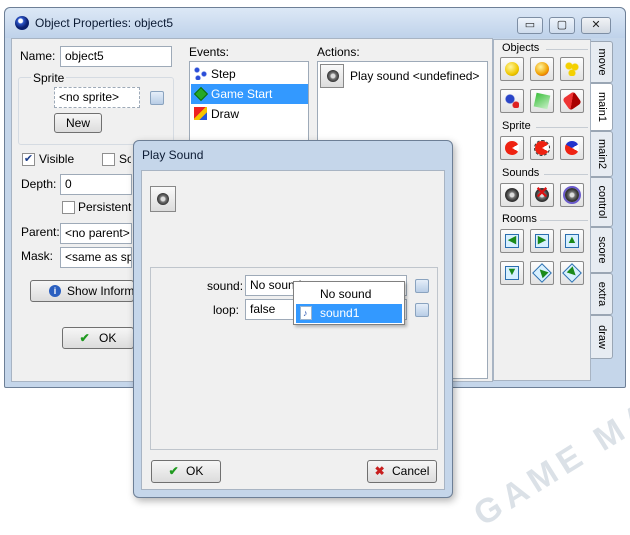  Describe the element at coordinates (338, 52) in the screenshot. I see `actions-label: Actions:` at that location.